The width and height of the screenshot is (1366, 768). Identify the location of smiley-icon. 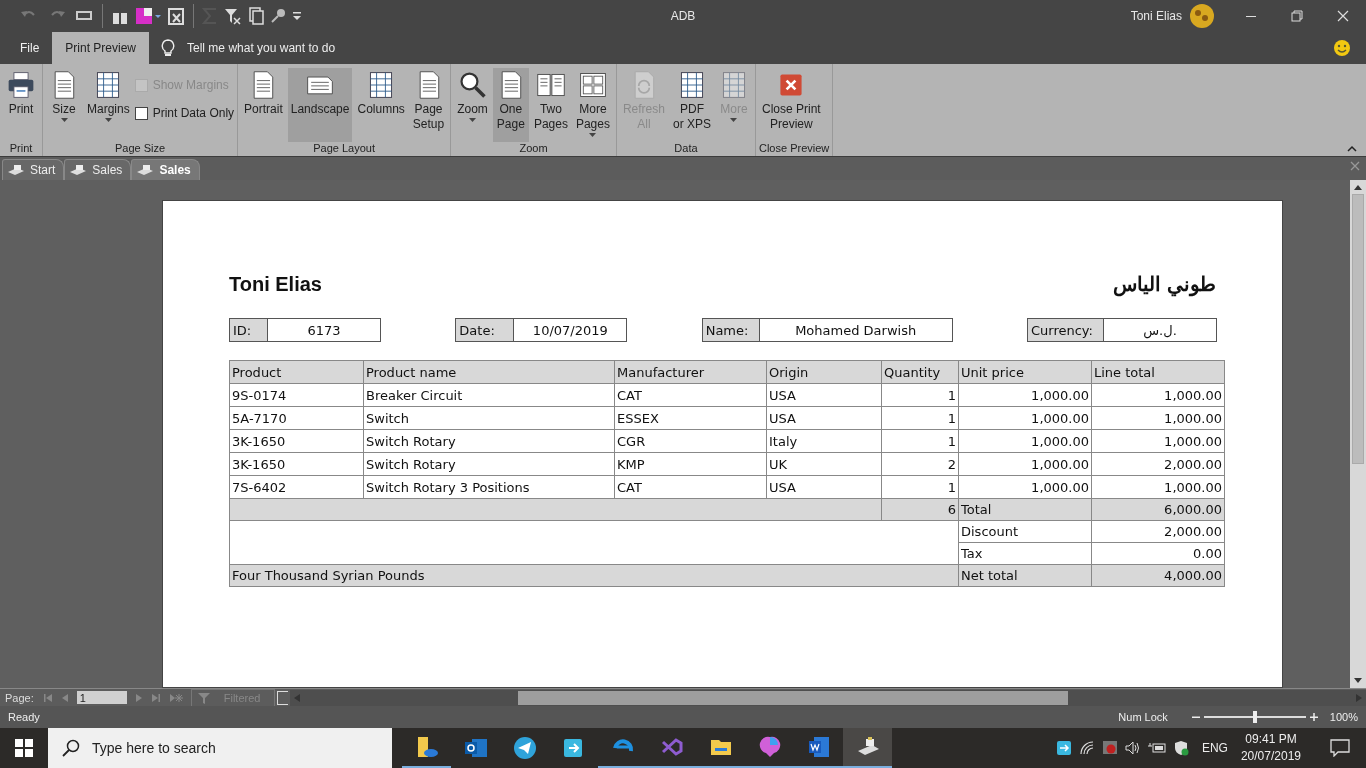
(1342, 48).